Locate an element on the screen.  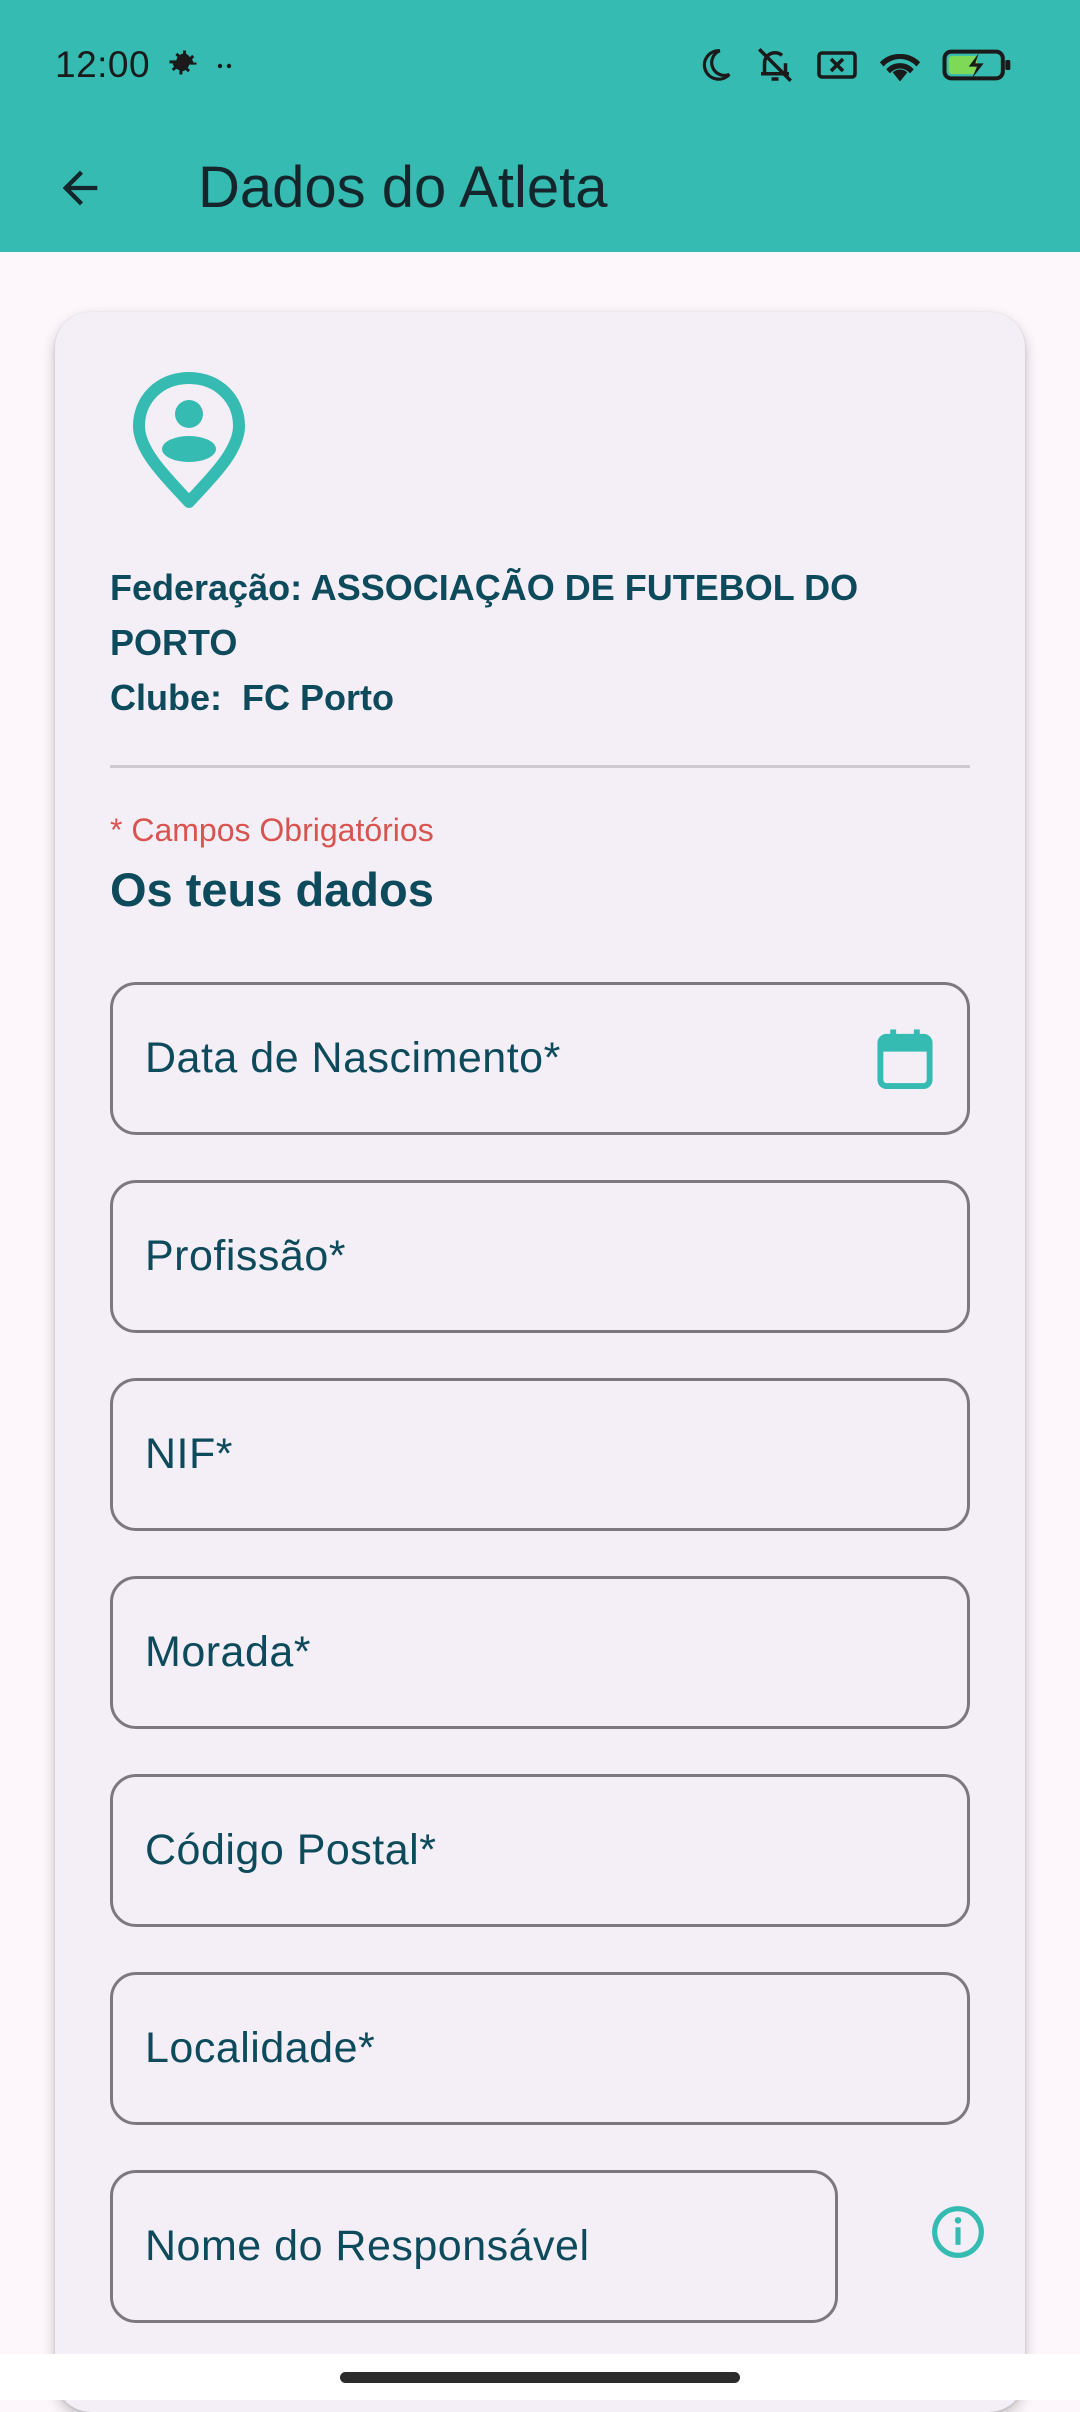
guardian-name-label: Nome do Responsável is located at coordinates (367, 2246).